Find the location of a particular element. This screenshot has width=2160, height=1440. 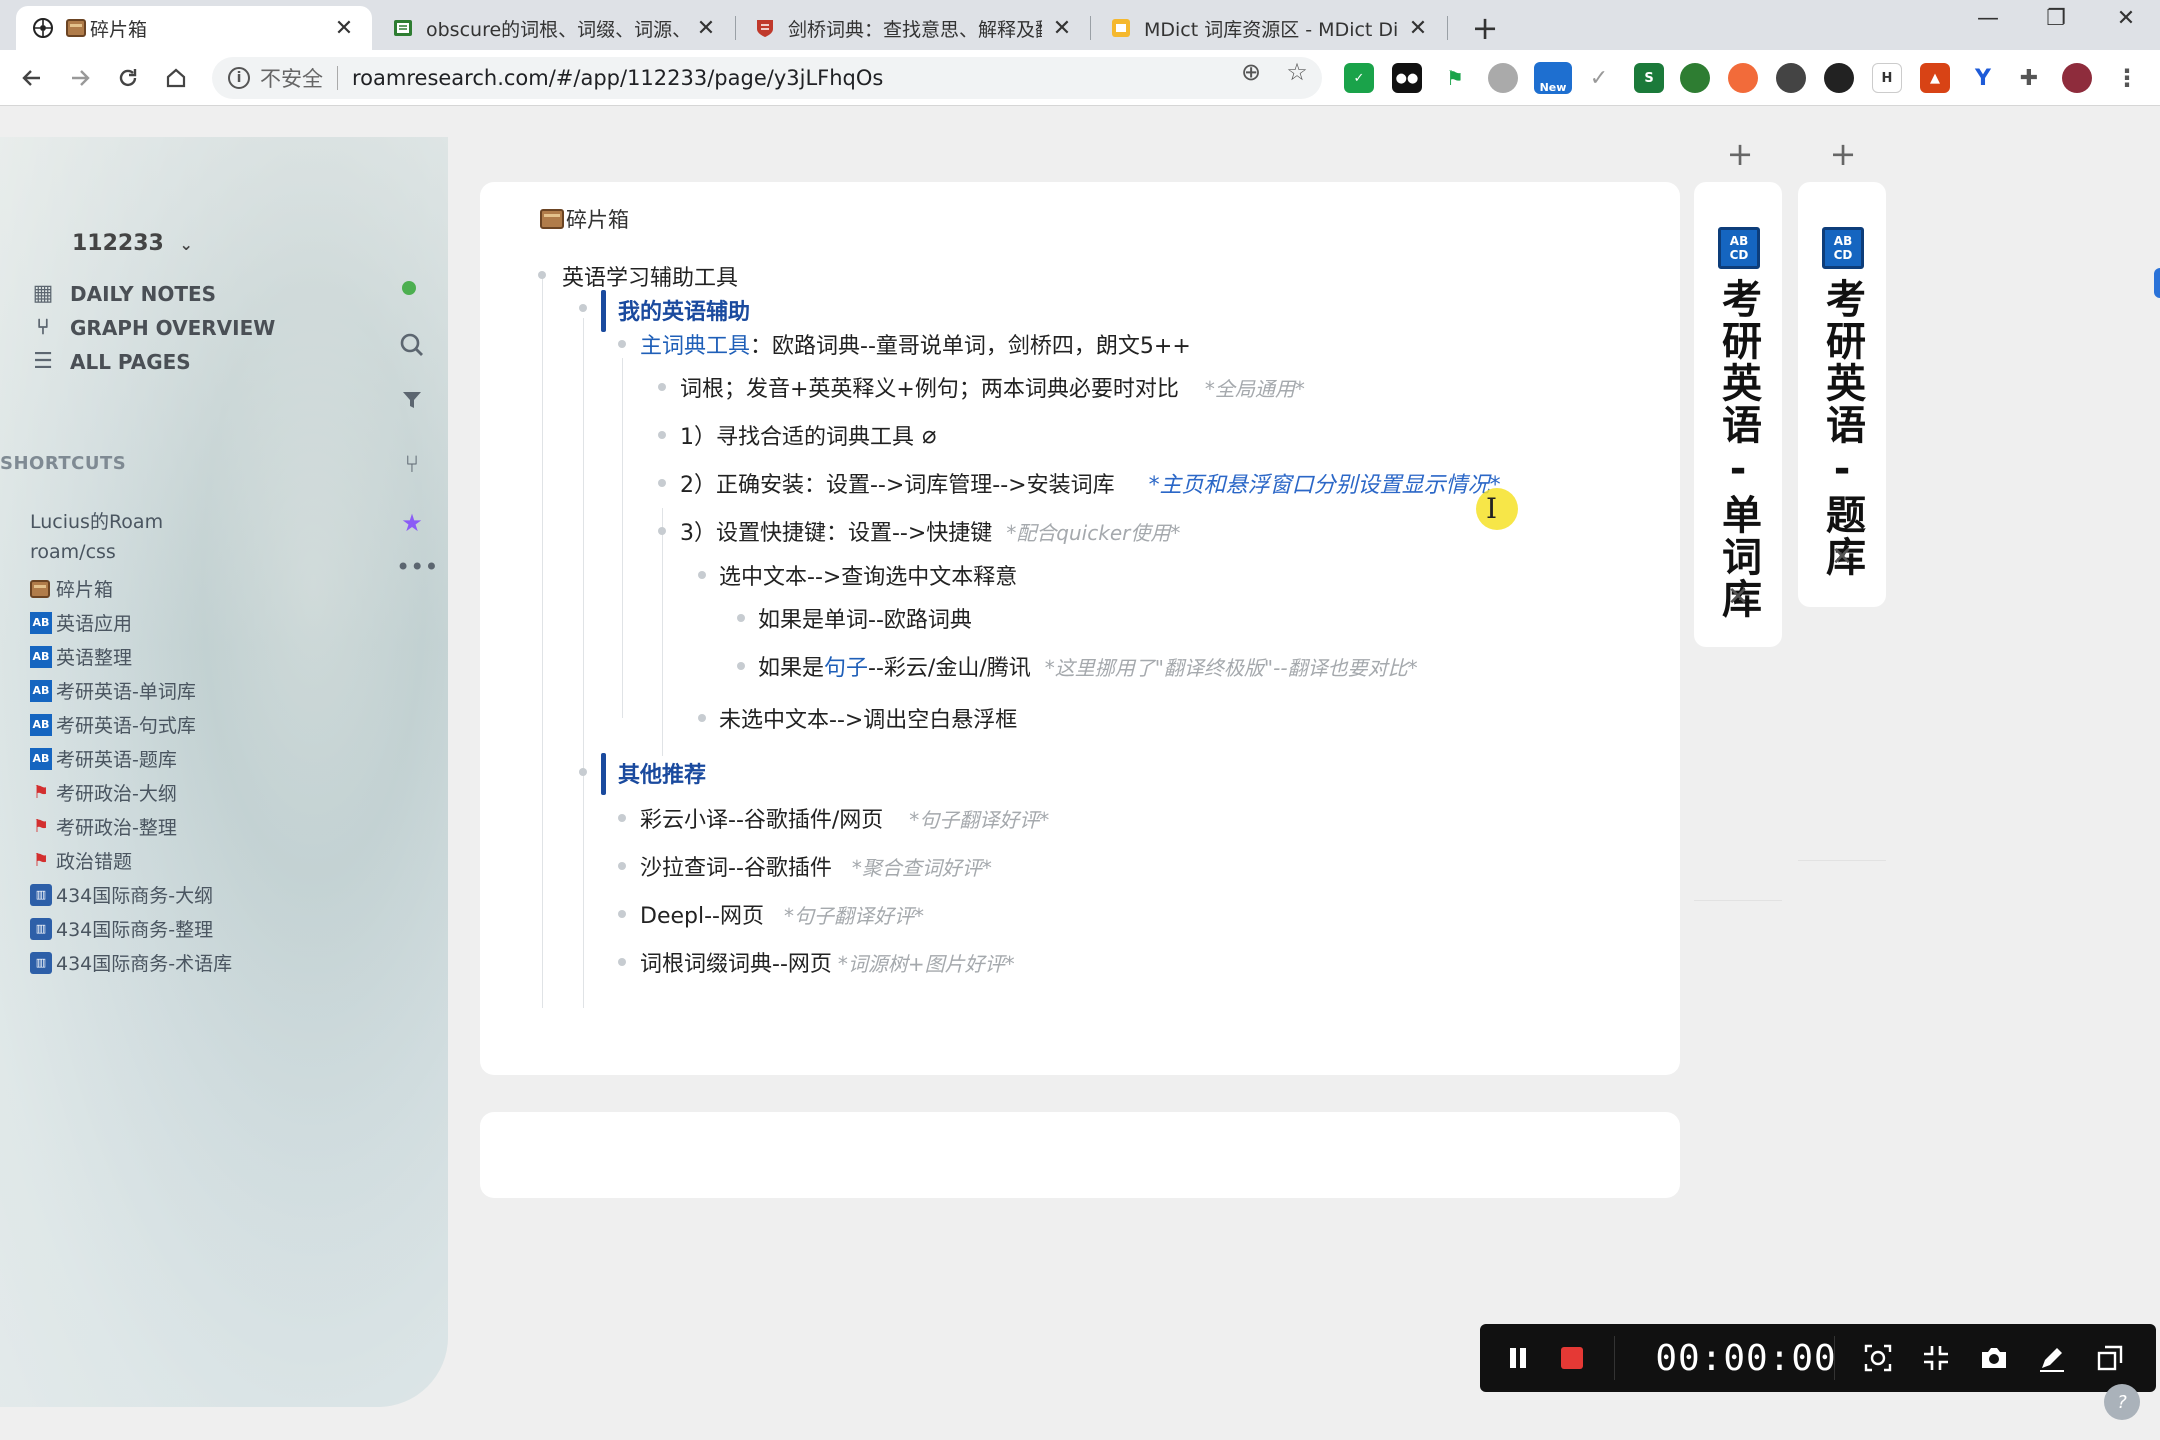

reload-button is located at coordinates (128, 78).